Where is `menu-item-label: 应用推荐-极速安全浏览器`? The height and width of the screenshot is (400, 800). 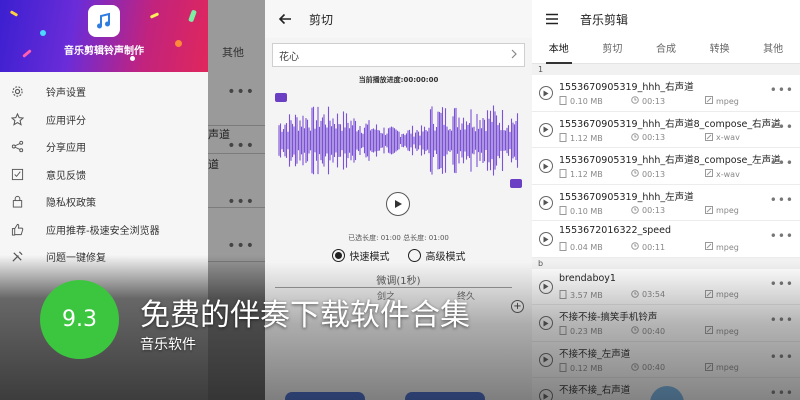 menu-item-label: 应用推荐-极速安全浏览器 is located at coordinates (103, 231).